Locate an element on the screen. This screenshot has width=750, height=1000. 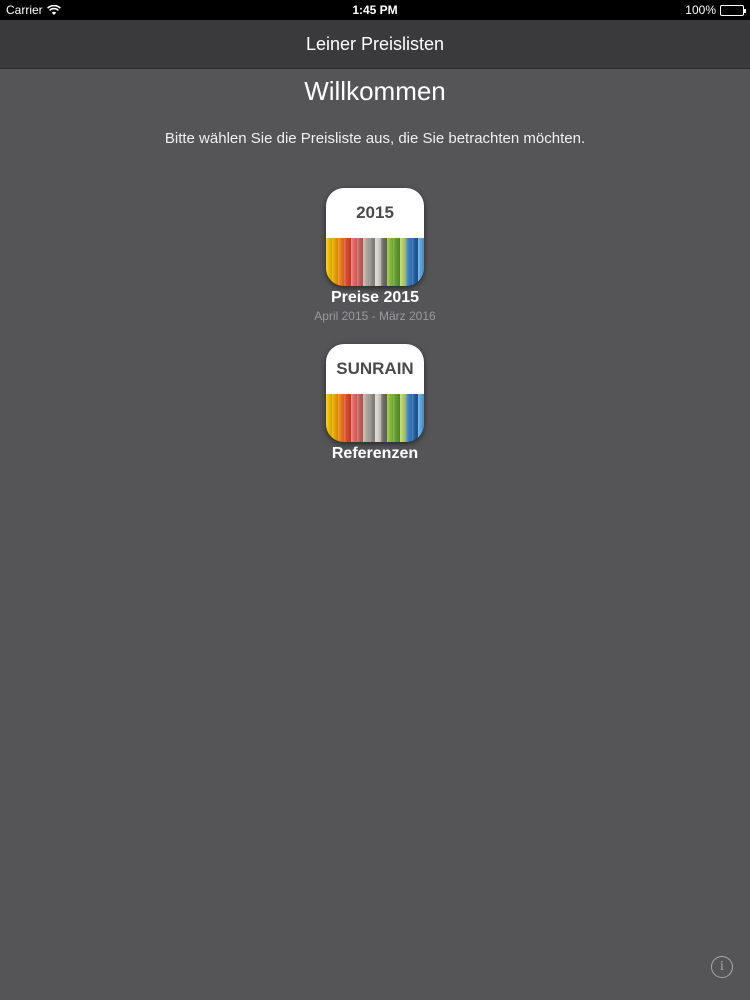
status-bar: Carrier 1:45 PM 100% is located at coordinates (375, 10).